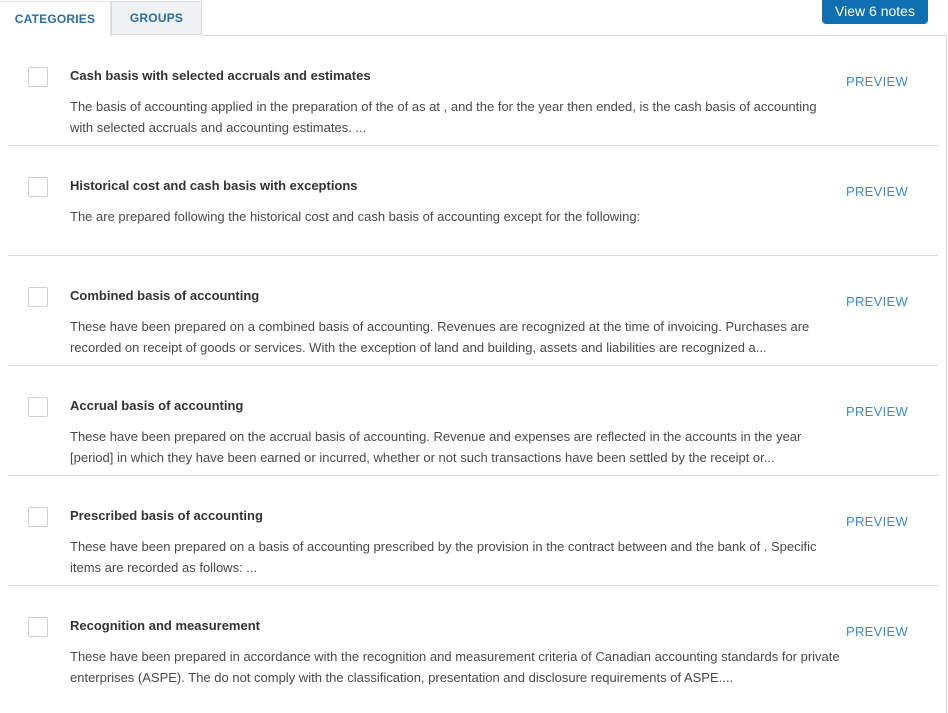 The image size is (948, 713). I want to click on tab-categories: CATEGORIES, so click(55, 18).